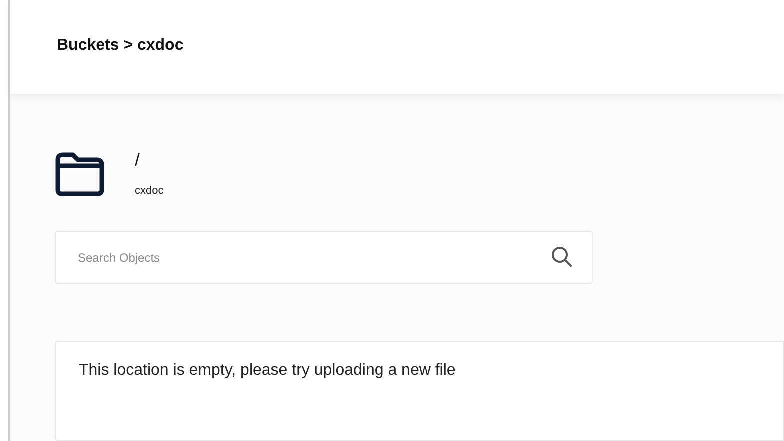  What do you see at coordinates (324, 257) in the screenshot?
I see `search-field: Search Objects` at bounding box center [324, 257].